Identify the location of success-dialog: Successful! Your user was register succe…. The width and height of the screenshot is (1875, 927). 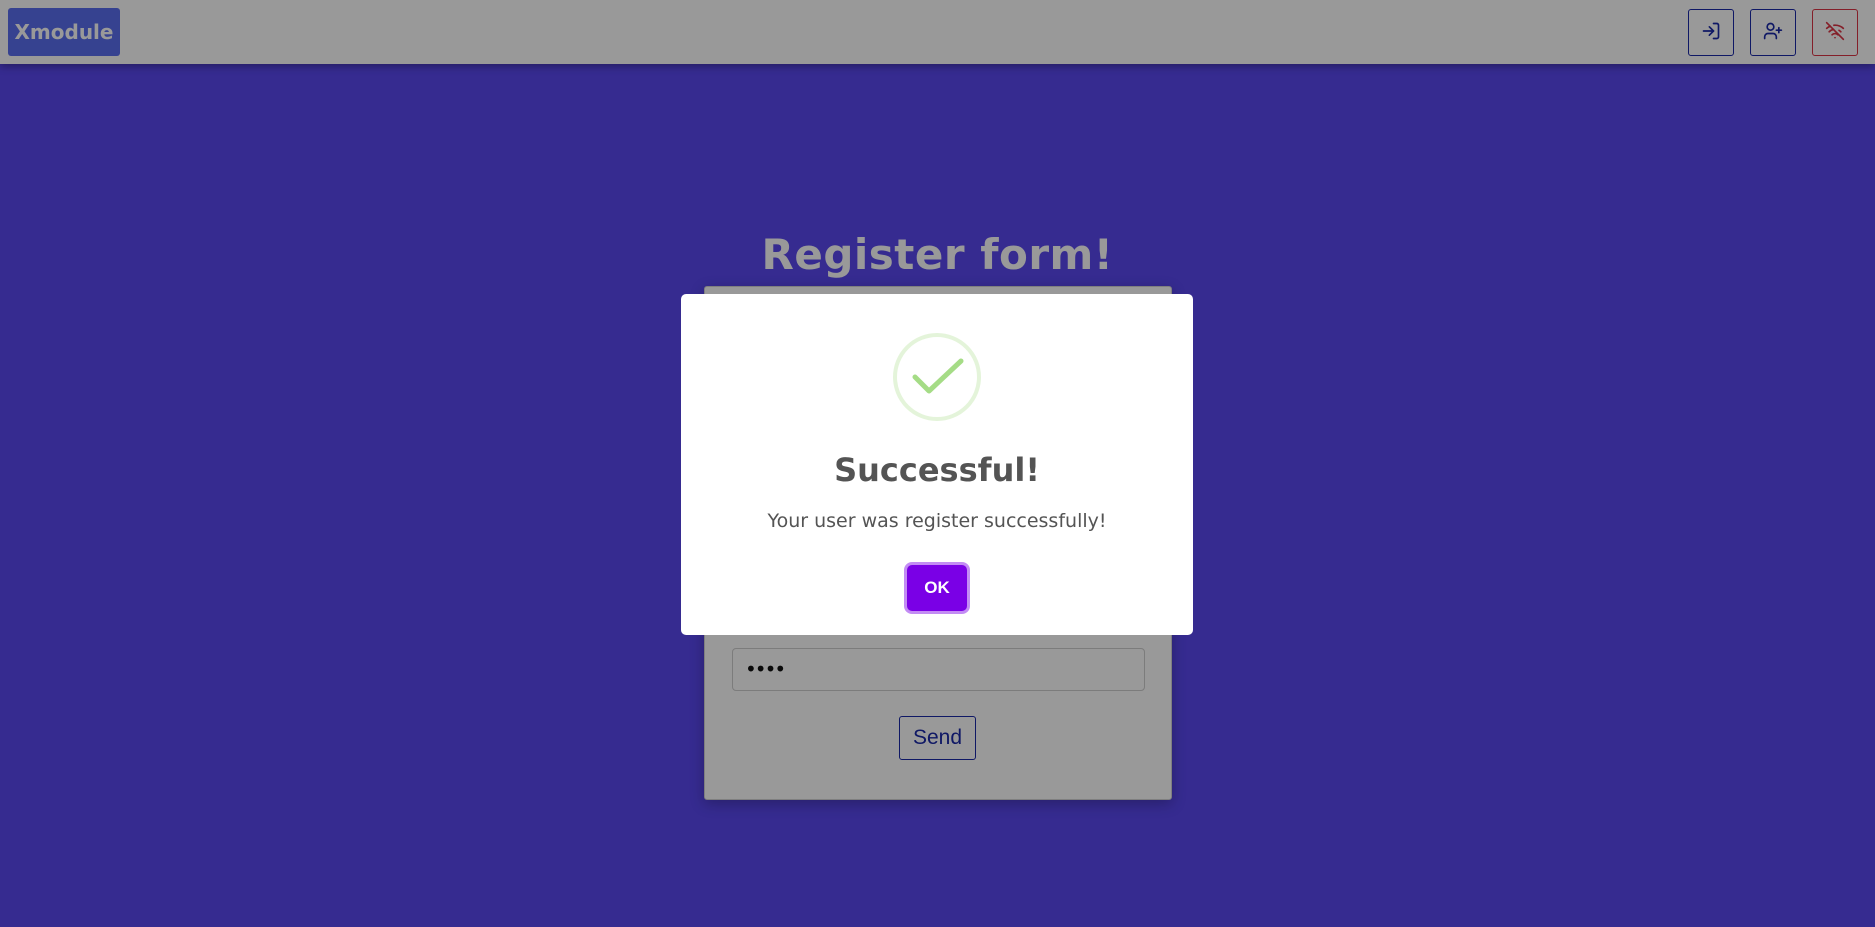
(937, 464).